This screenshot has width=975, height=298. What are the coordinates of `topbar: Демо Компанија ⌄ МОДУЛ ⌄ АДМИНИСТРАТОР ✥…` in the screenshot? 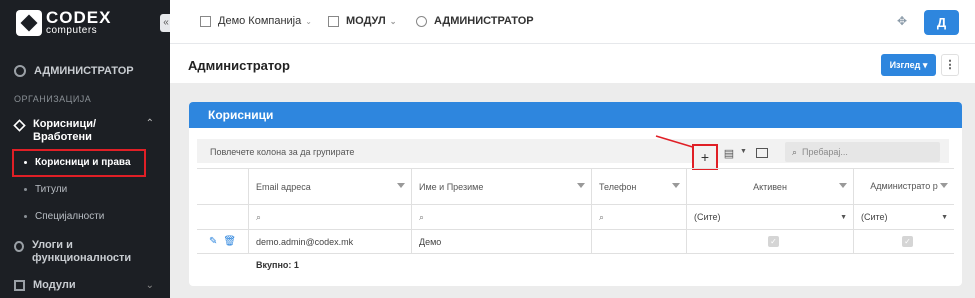 It's located at (572, 22).